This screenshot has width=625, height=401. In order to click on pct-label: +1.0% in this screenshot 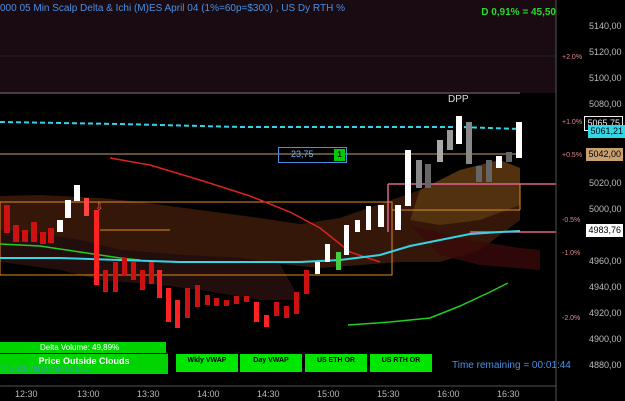, I will do `click(572, 122)`.